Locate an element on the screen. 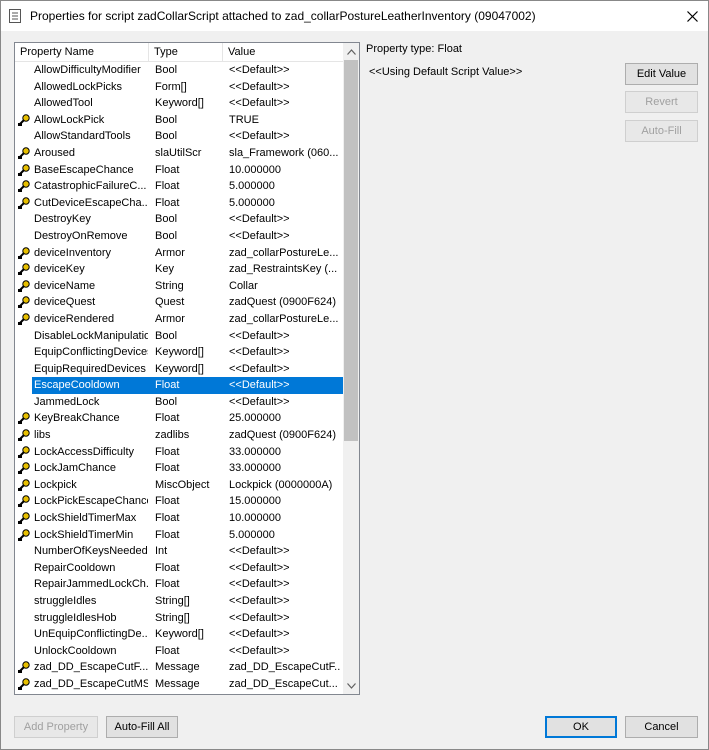  property-name-cell: deviceRendered is located at coordinates (74, 318).